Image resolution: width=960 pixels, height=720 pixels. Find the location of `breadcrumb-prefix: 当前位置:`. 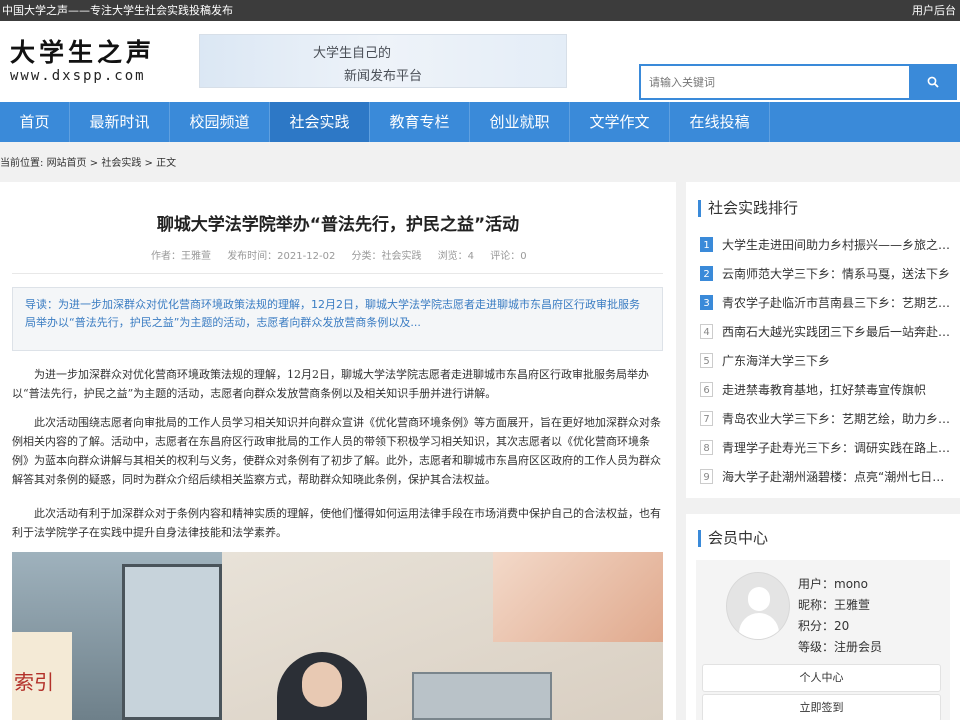

breadcrumb-prefix: 当前位置: is located at coordinates (22, 163).